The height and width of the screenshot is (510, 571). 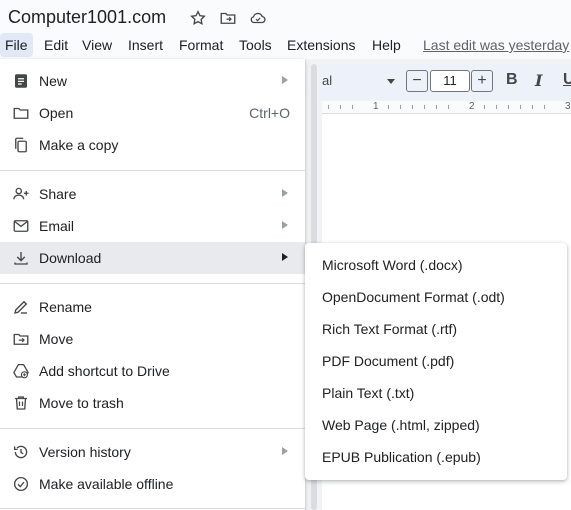 I want to click on submenu-label: Web Page (.html, zipped), so click(x=401, y=425).